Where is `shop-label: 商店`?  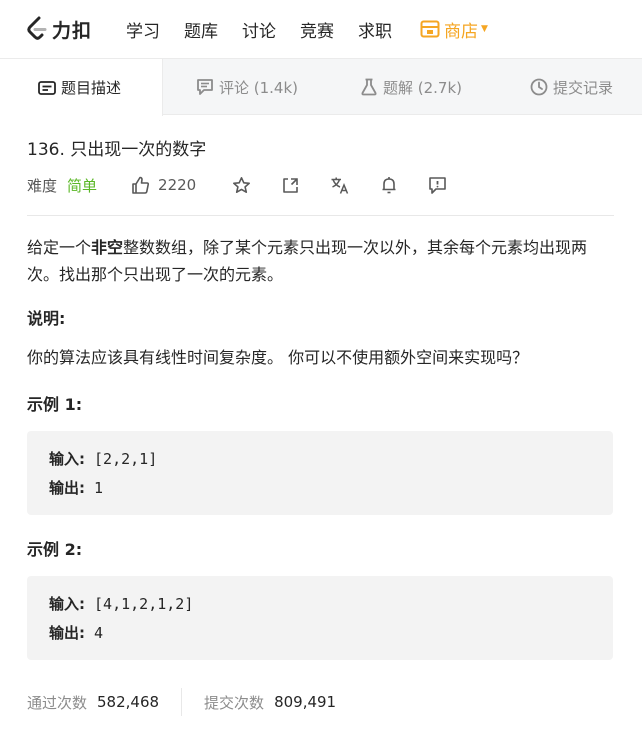 shop-label: 商店 is located at coordinates (461, 31).